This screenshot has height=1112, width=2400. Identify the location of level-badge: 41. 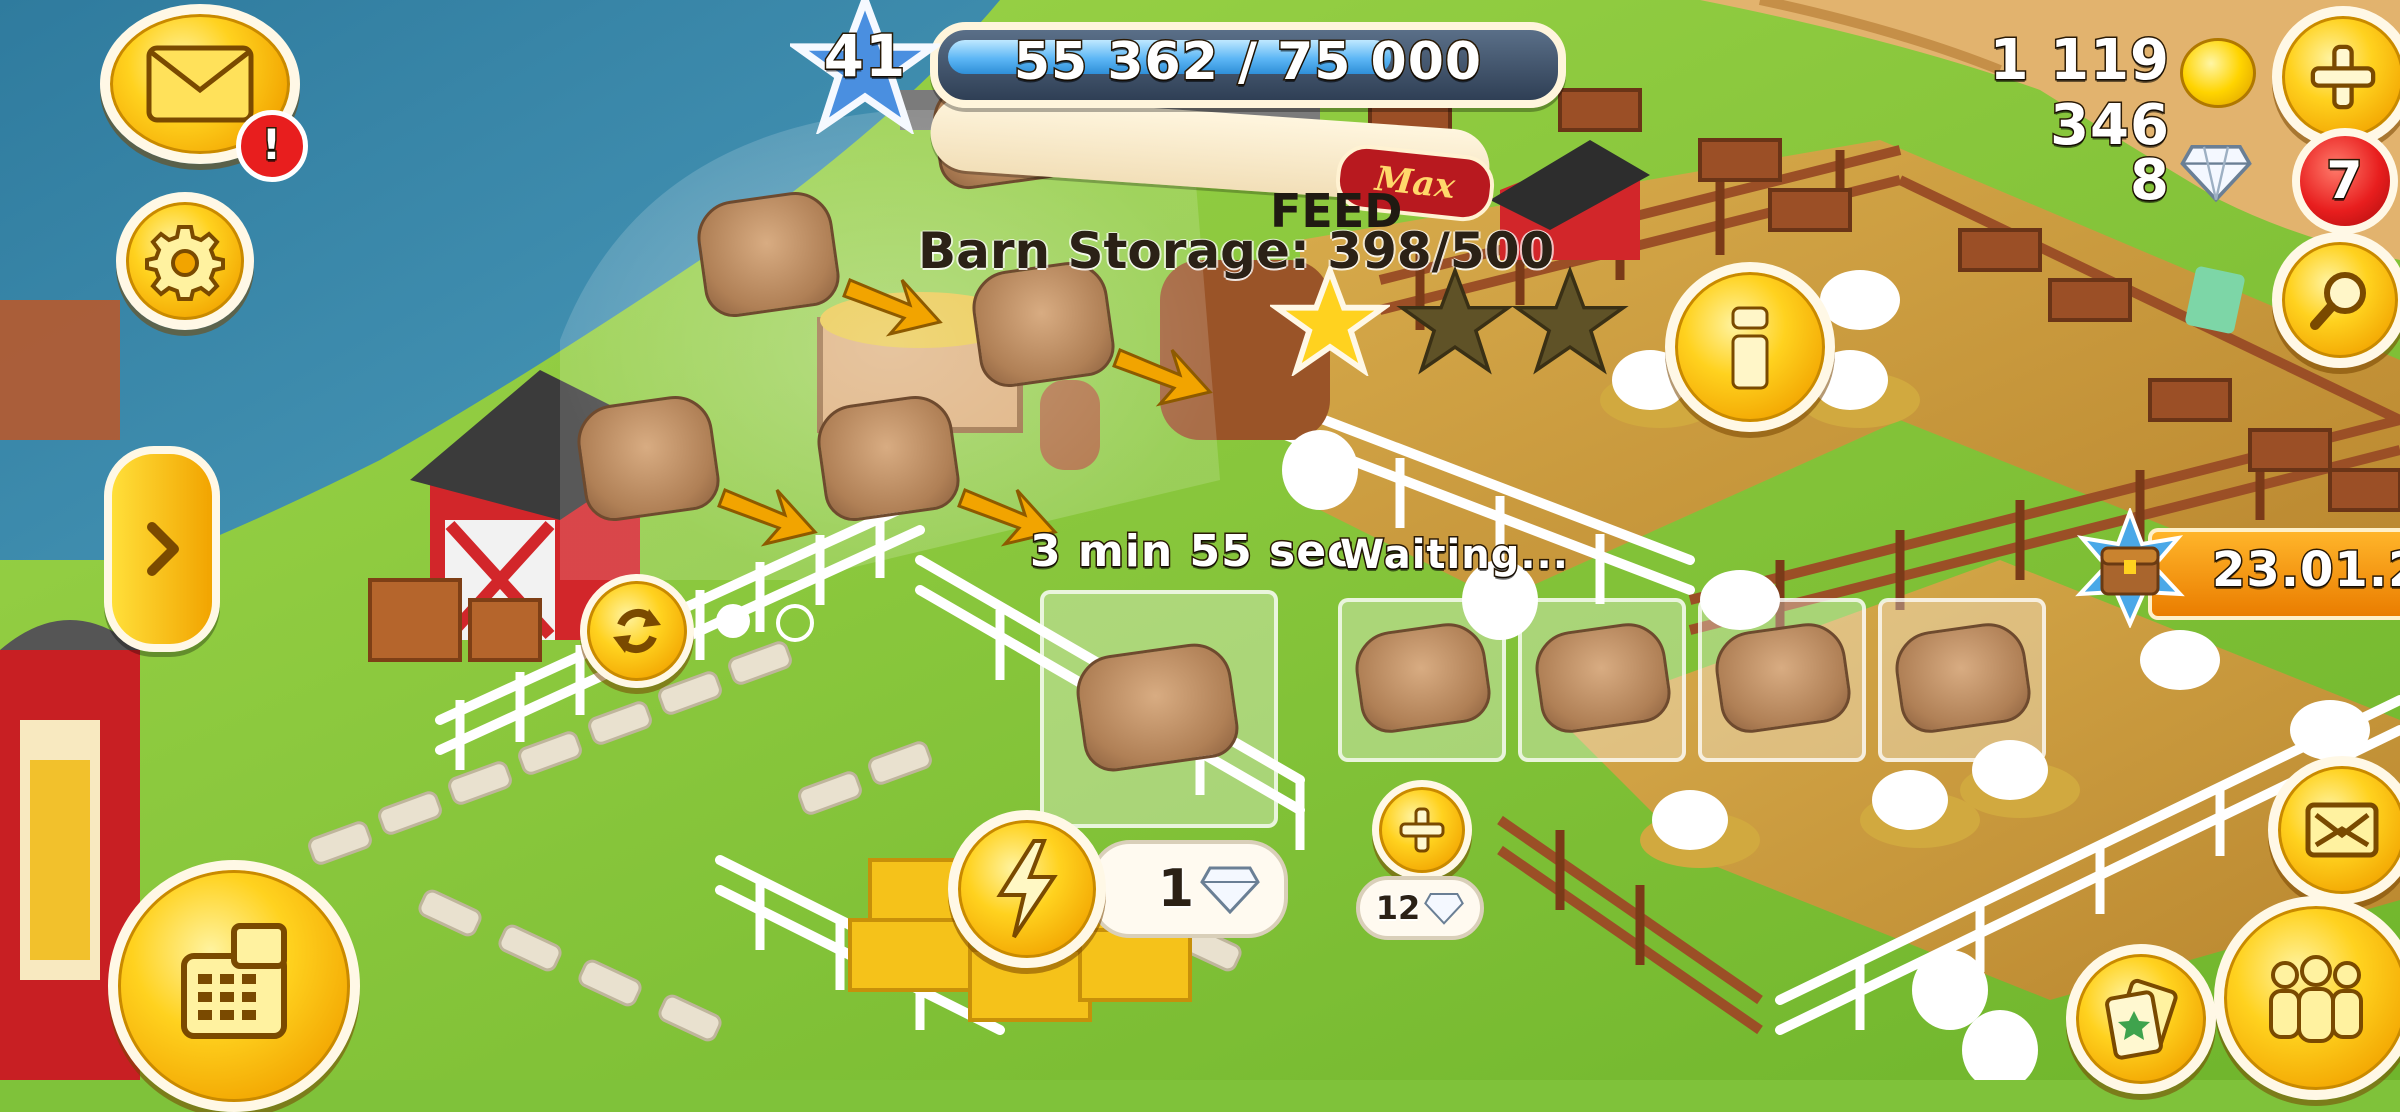
(865, 67).